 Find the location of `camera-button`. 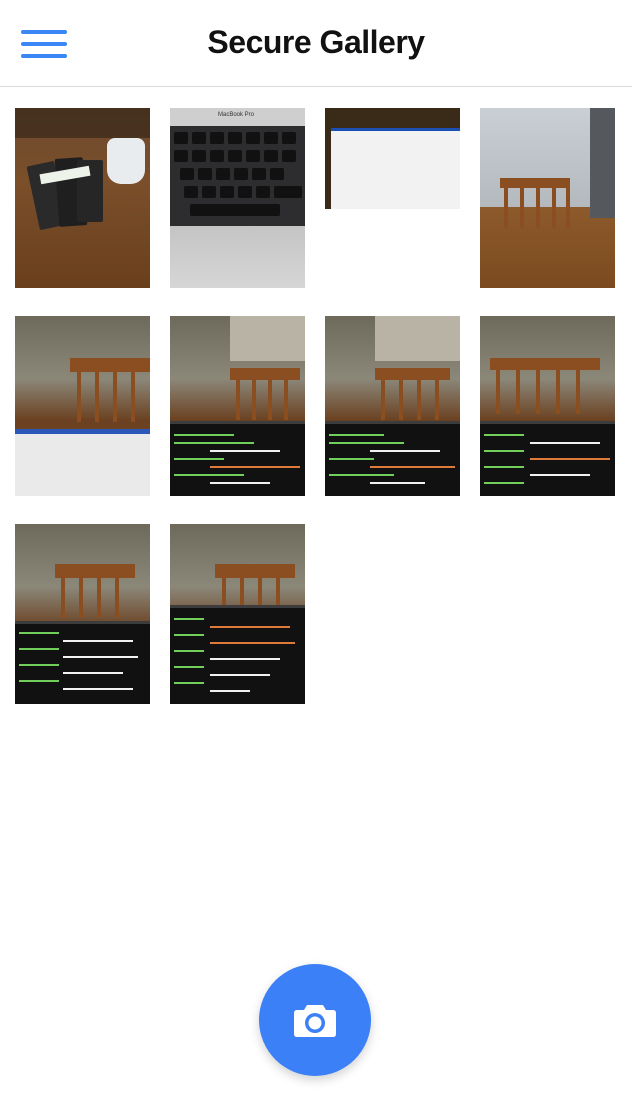

camera-button is located at coordinates (315, 1020).